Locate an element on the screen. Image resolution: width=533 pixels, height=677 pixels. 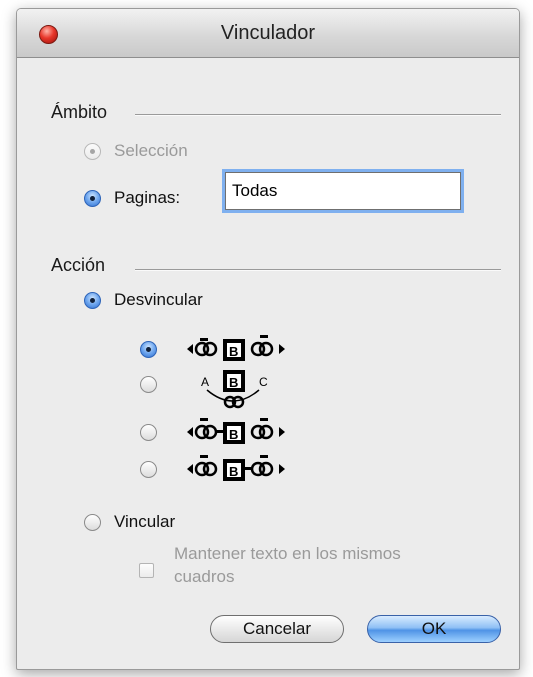
scope-separator is located at coordinates (318, 115).